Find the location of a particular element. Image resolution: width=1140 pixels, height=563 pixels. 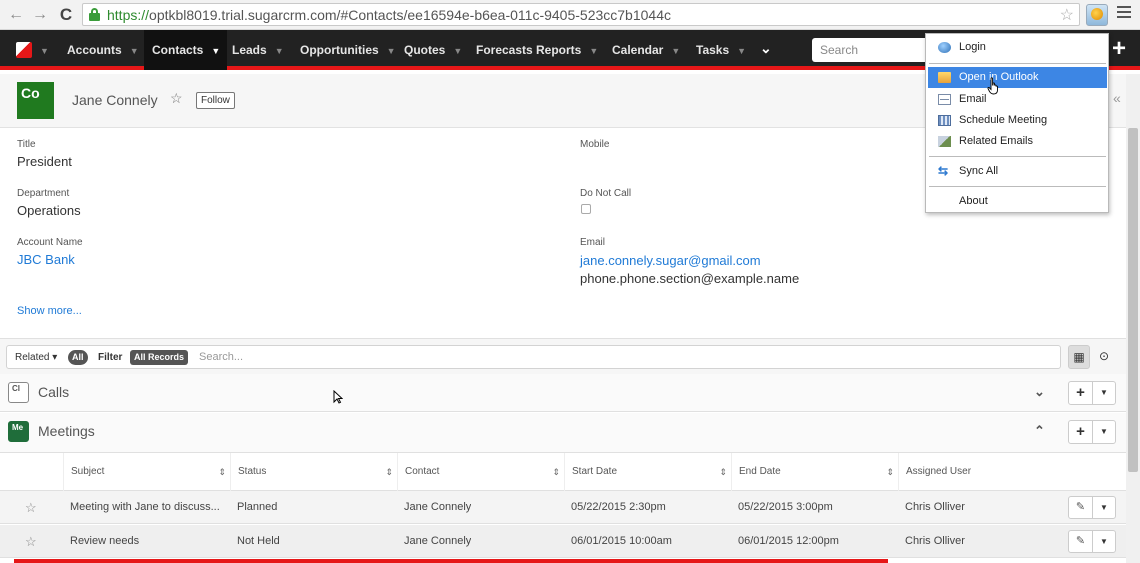

all-modules-pill: All is located at coordinates (78, 357).